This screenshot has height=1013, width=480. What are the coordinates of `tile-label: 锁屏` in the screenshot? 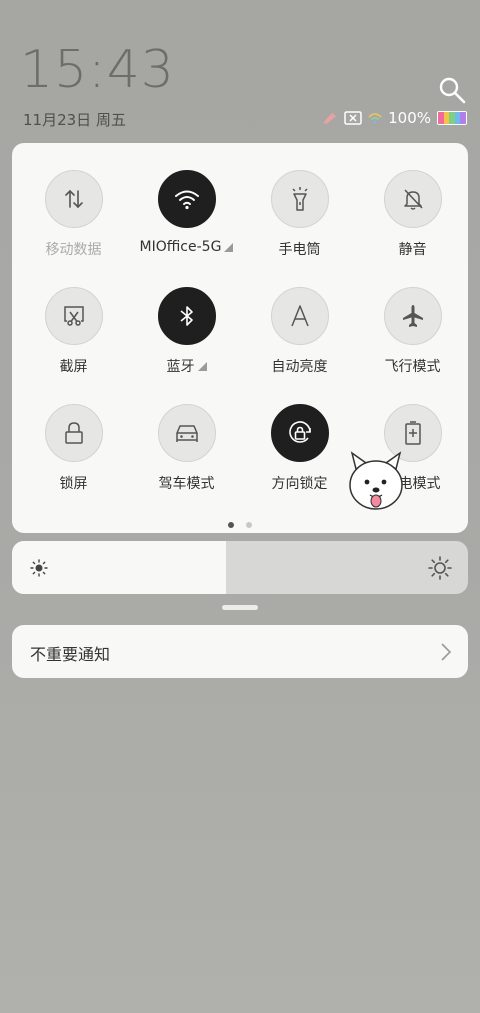 It's located at (74, 483).